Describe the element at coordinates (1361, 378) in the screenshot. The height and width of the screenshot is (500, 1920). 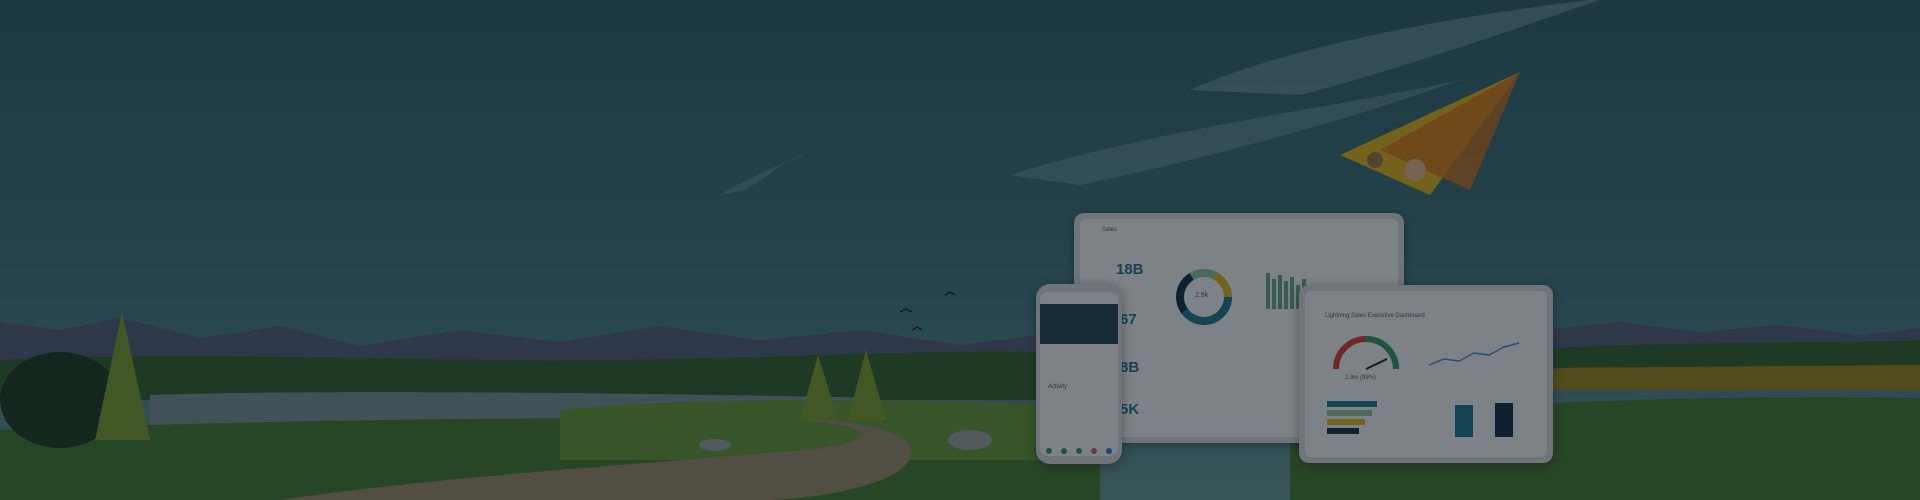
I see `gauge-value: 2.9m (99%)` at that location.